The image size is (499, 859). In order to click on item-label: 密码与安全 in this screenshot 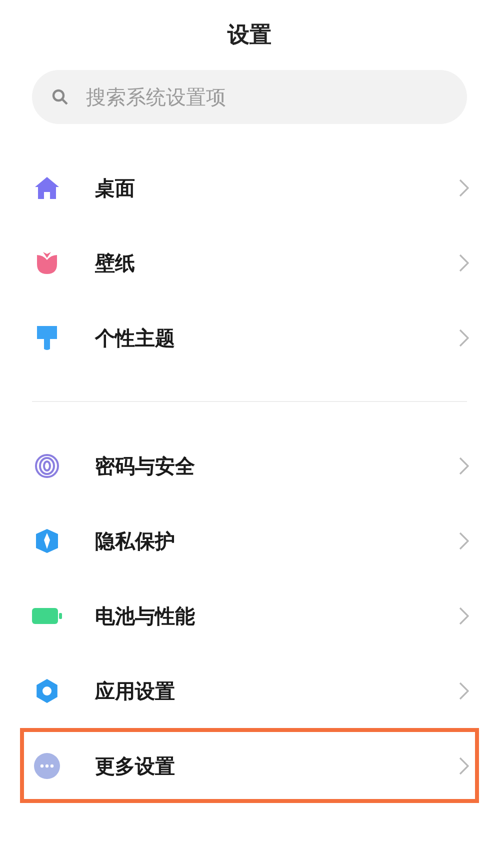, I will do `click(145, 466)`.